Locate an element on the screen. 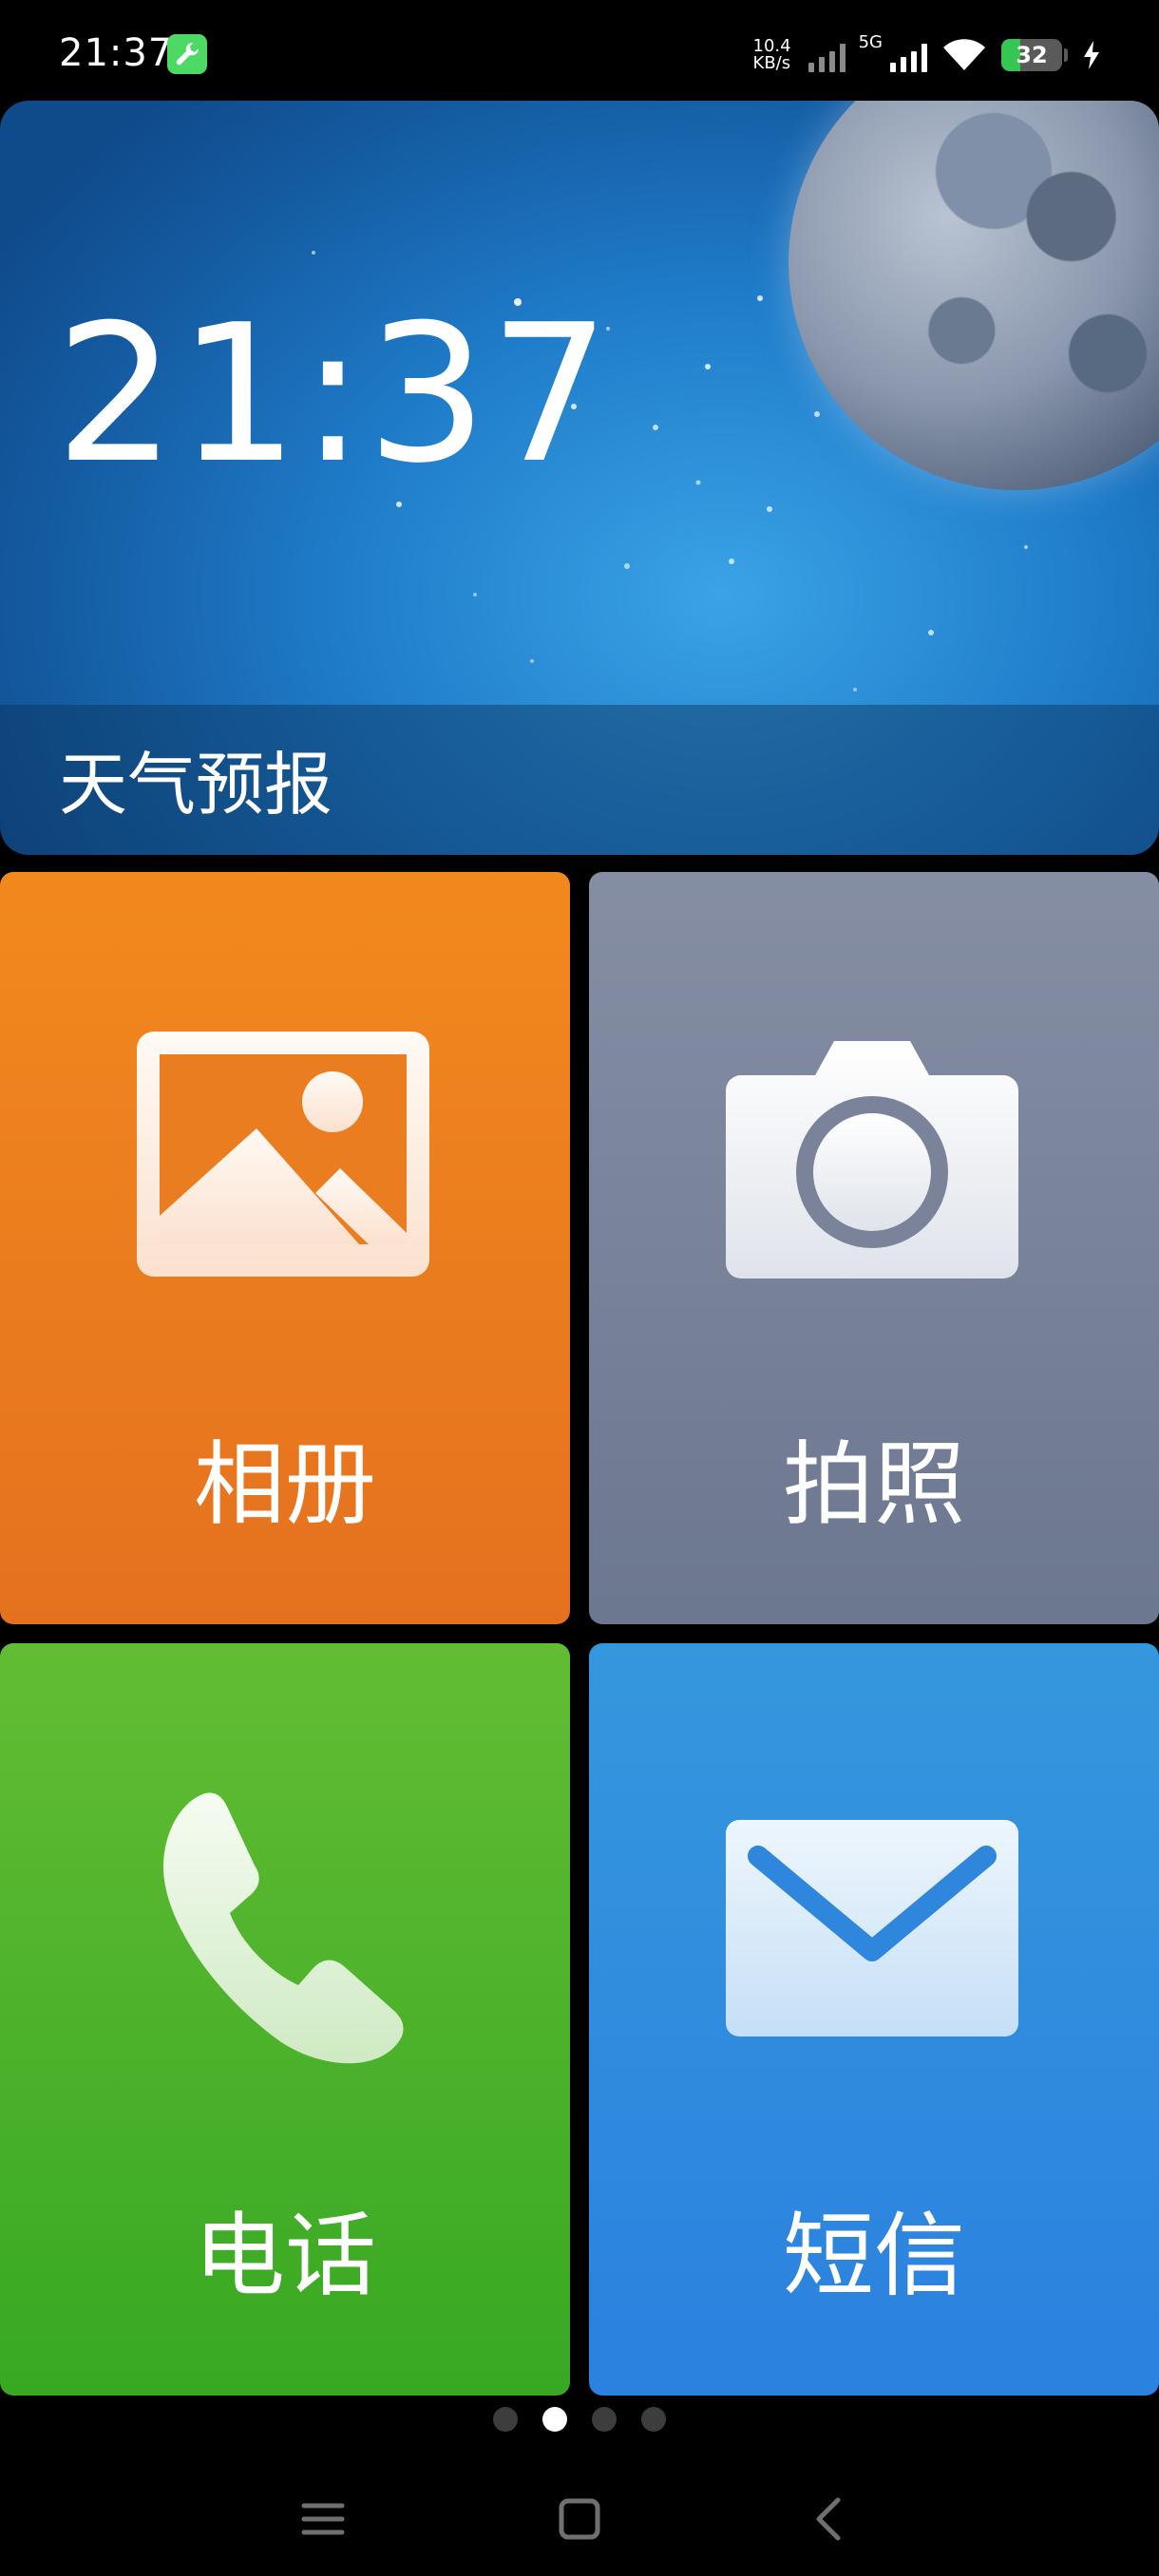  battery-level: 32 is located at coordinates (1032, 55).